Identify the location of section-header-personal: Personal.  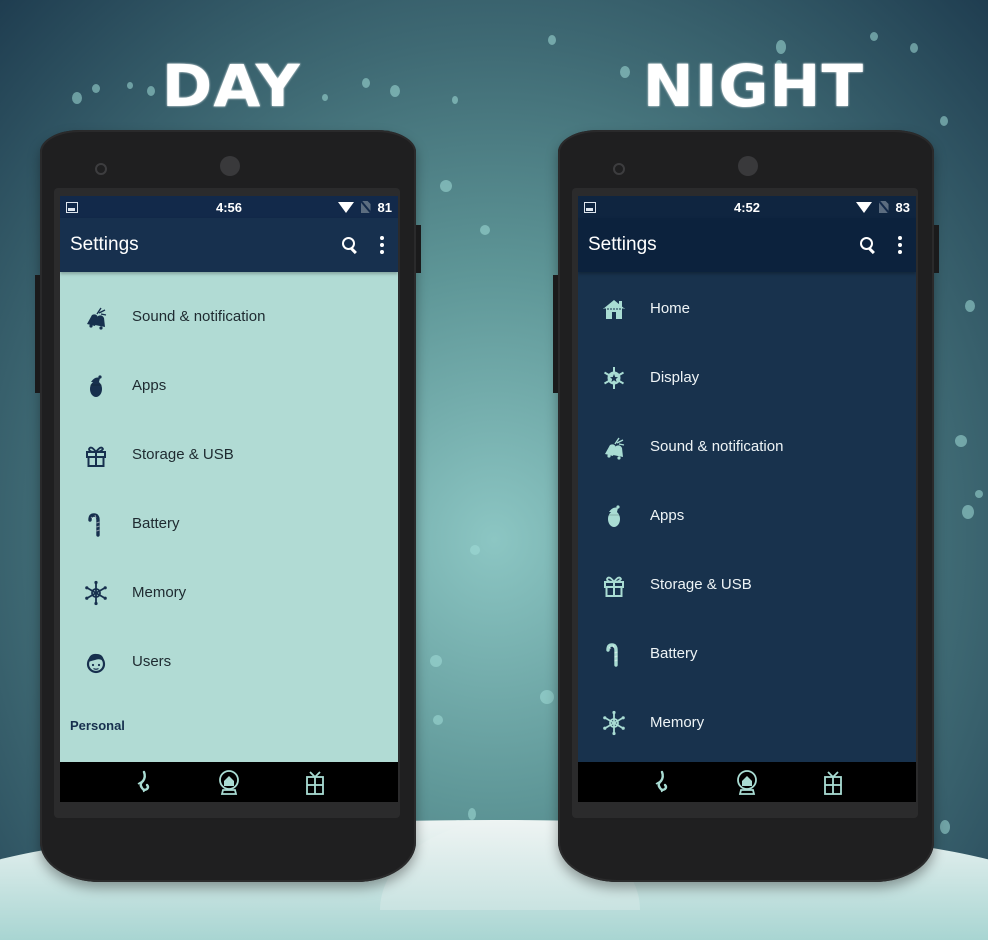
(97, 725).